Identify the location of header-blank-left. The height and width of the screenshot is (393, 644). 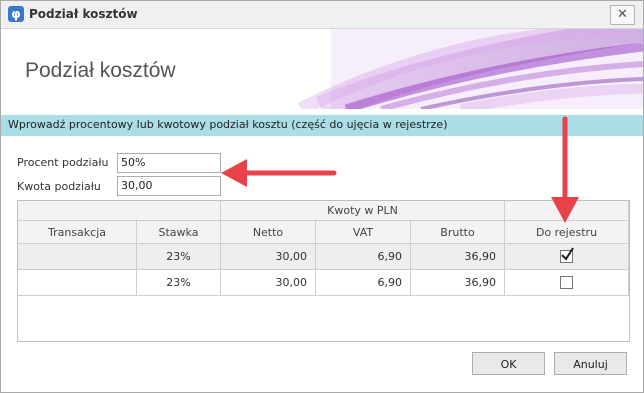
(119, 211).